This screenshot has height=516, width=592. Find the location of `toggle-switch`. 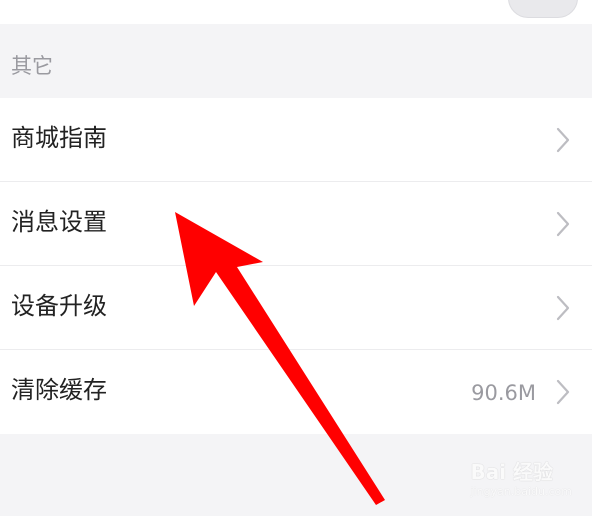

toggle-switch is located at coordinates (543, 9).